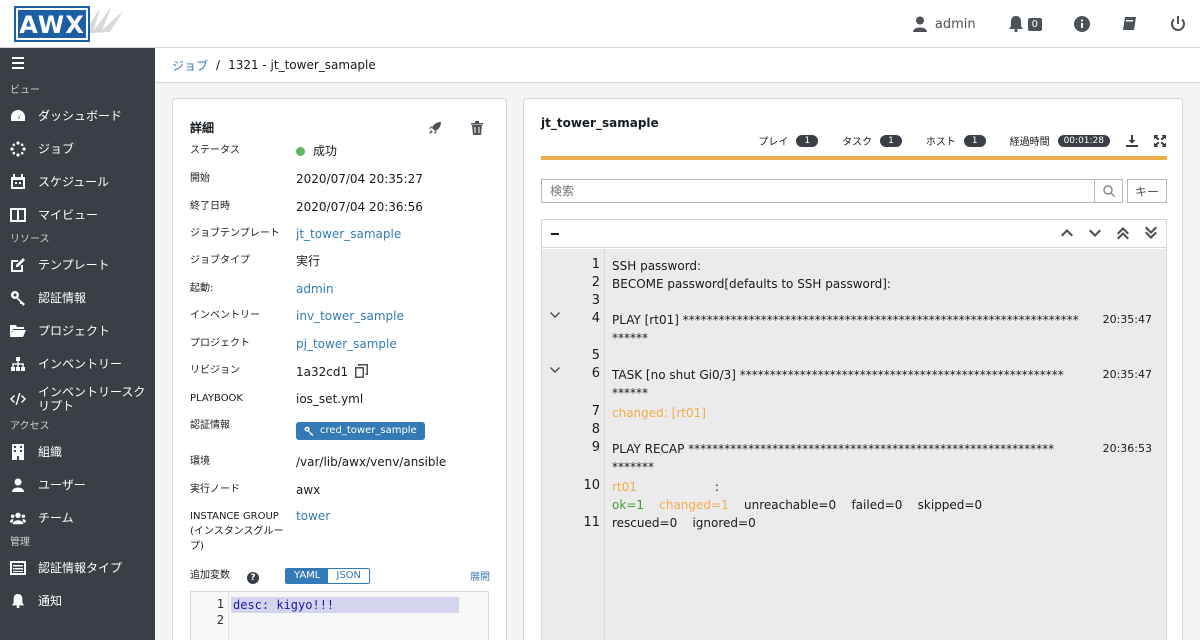 The width and height of the screenshot is (1200, 640). Describe the element at coordinates (77, 264) in the screenshot. I see `sidebar-item-templates: テンプレート` at that location.